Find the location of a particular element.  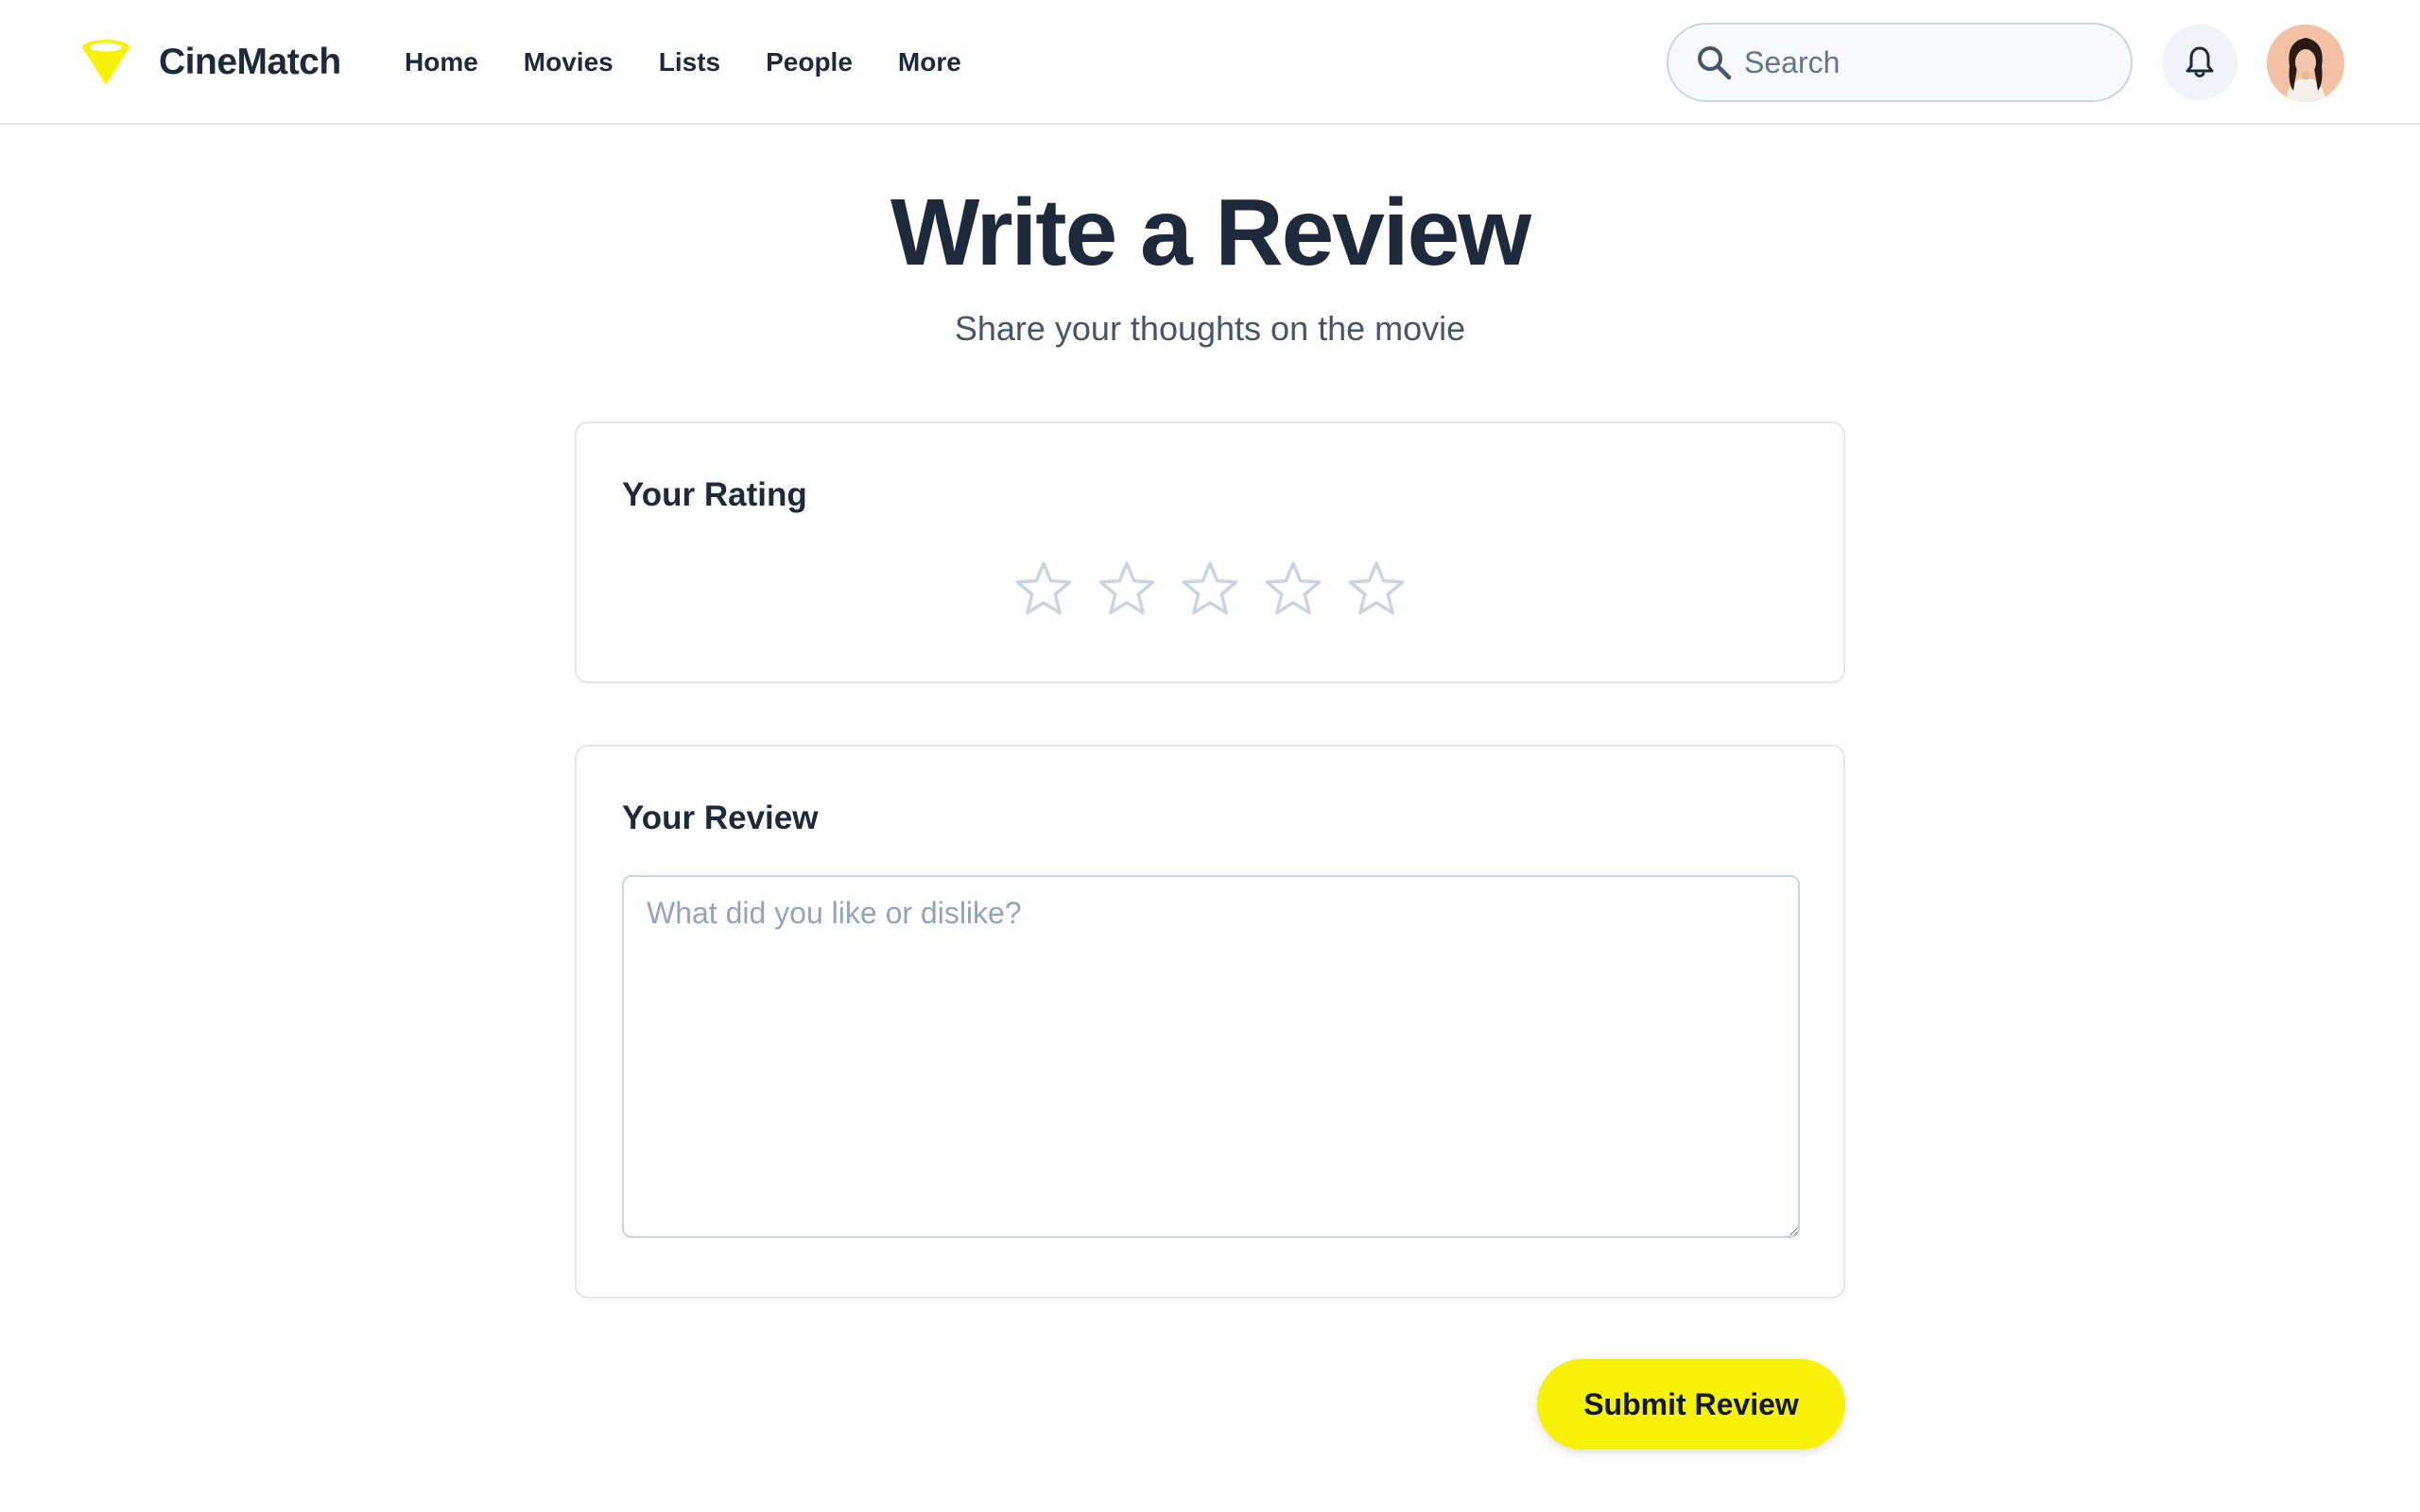

page-title: Write a Review is located at coordinates (1210, 232).